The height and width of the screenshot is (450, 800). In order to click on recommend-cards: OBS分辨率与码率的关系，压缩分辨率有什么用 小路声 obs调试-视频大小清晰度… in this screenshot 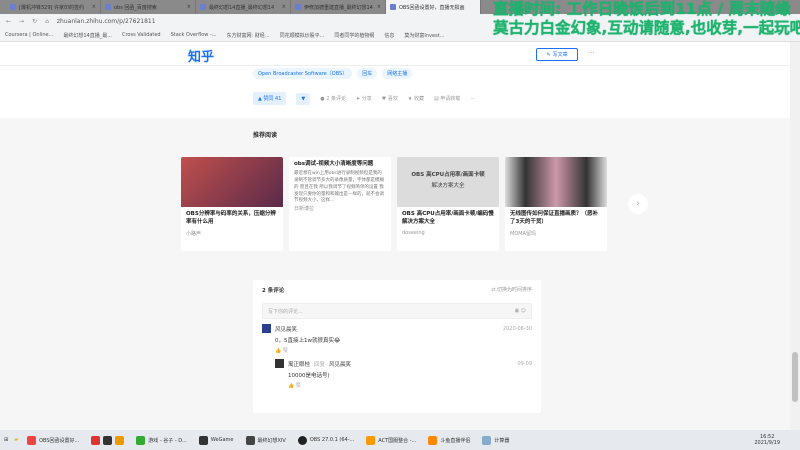, I will do `click(394, 204)`.